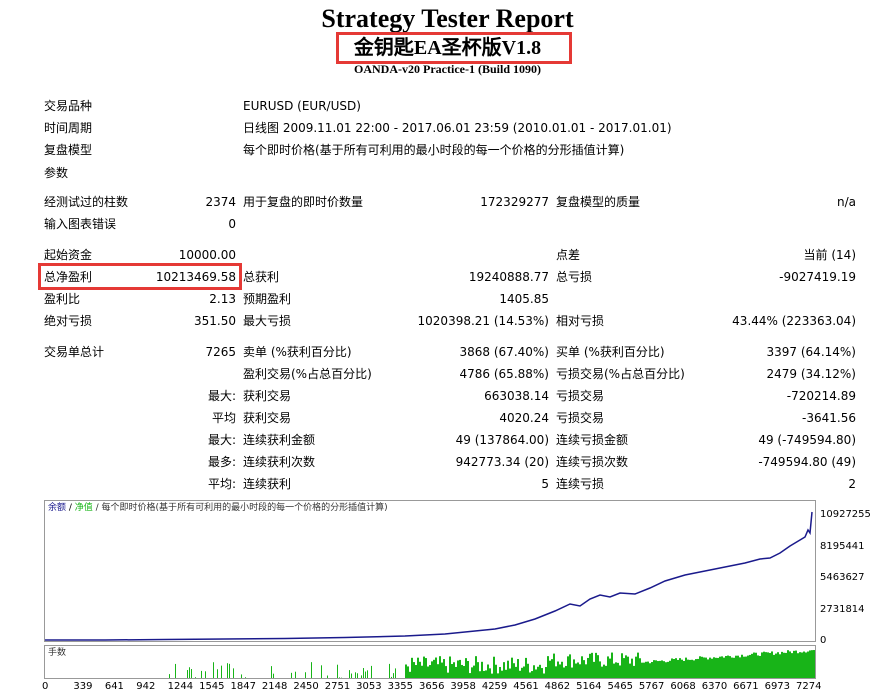  I want to click on x-tick-label: 6068, so click(683, 686).